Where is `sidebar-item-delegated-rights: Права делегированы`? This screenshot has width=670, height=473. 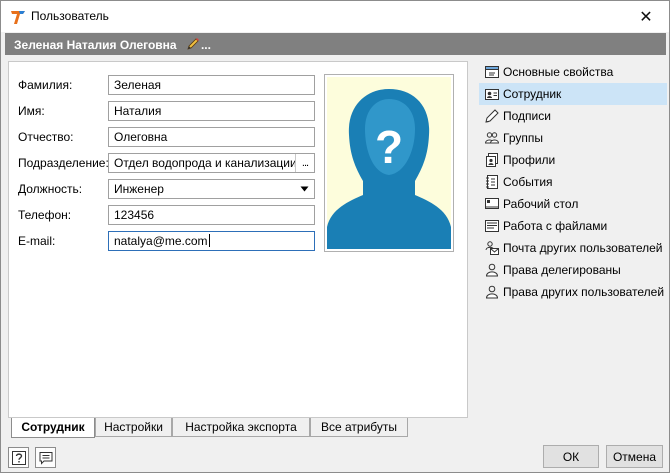 sidebar-item-delegated-rights: Права делегированы is located at coordinates (573, 270).